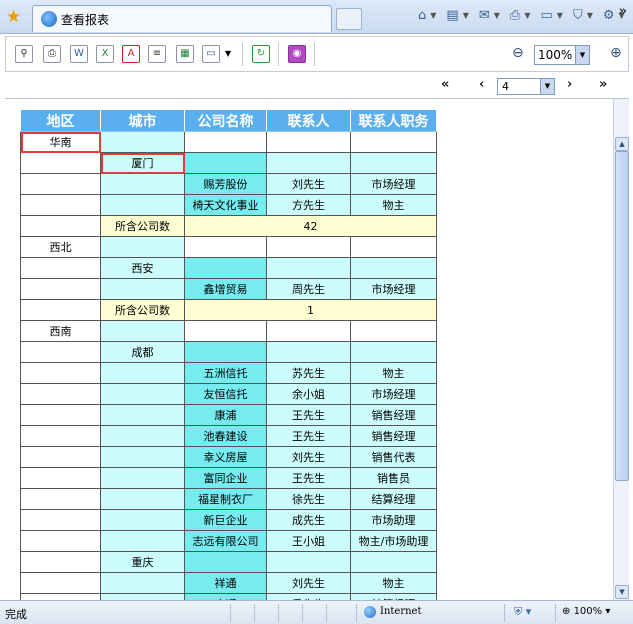 This screenshot has height=624, width=633. Describe the element at coordinates (349, 19) in the screenshot. I see `new-tab-button` at that location.